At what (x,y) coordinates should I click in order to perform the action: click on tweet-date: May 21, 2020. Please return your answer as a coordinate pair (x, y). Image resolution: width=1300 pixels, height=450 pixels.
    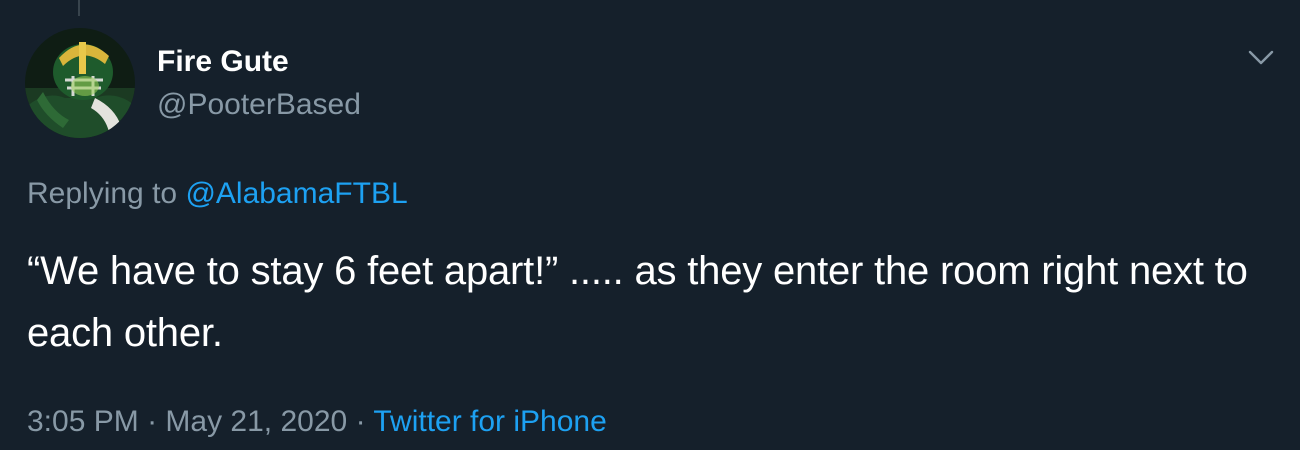
    Looking at the image, I should click on (256, 421).